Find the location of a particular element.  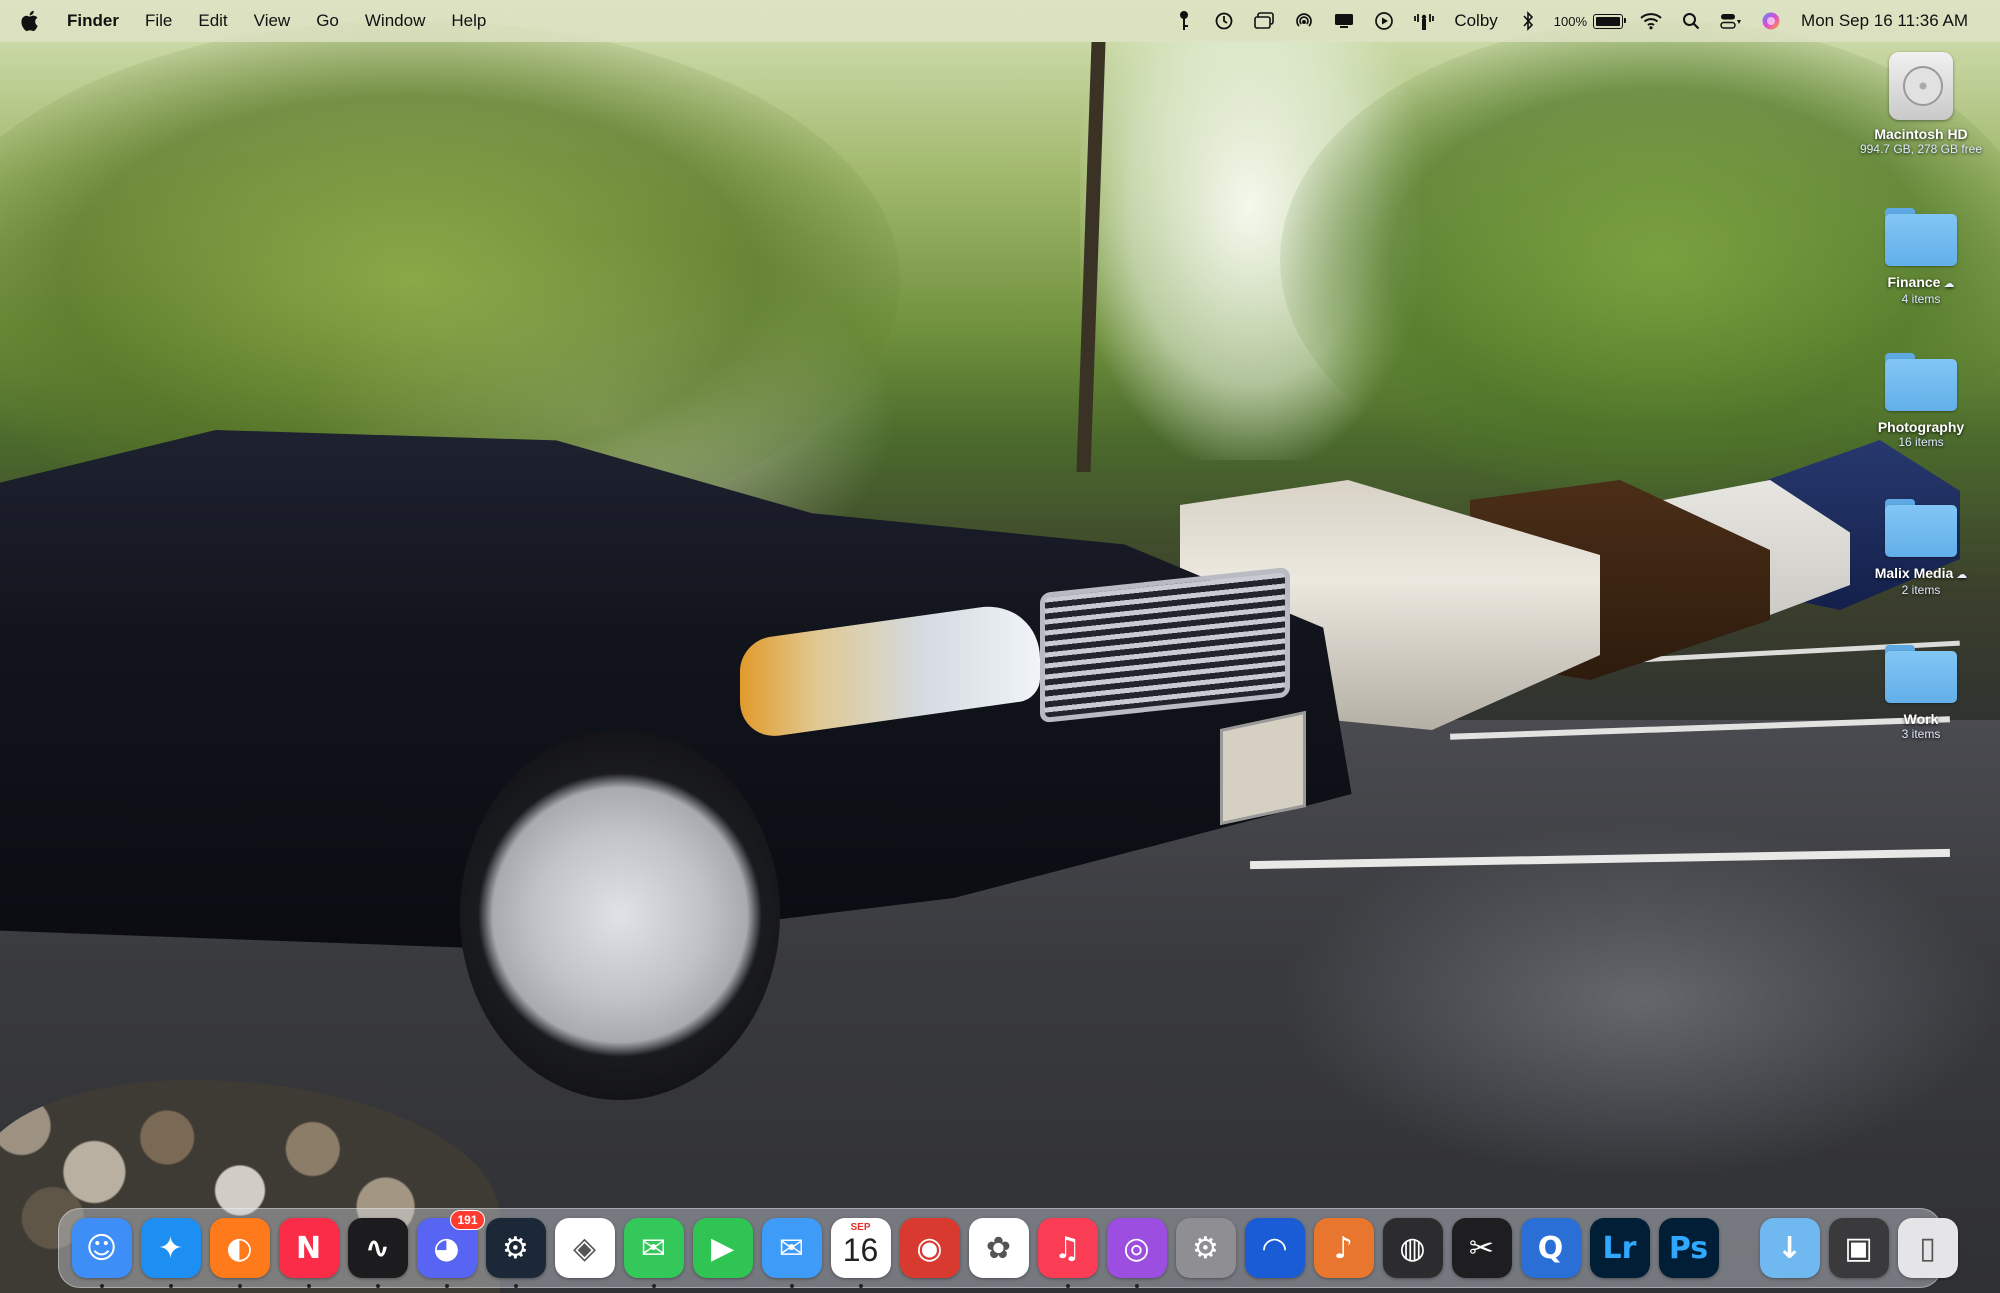

desktop-icon-work: Work 3 items is located at coordinates (1921, 693).